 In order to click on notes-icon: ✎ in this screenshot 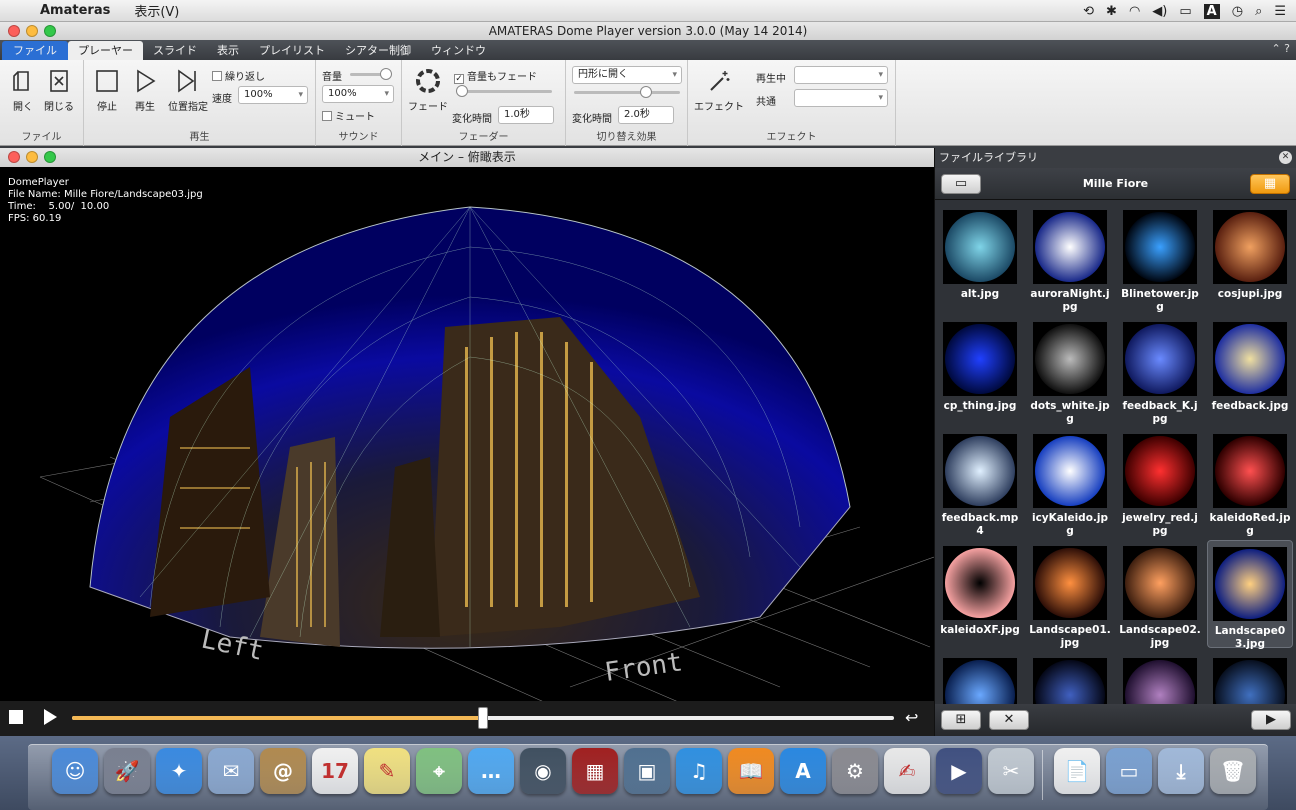, I will do `click(387, 771)`.